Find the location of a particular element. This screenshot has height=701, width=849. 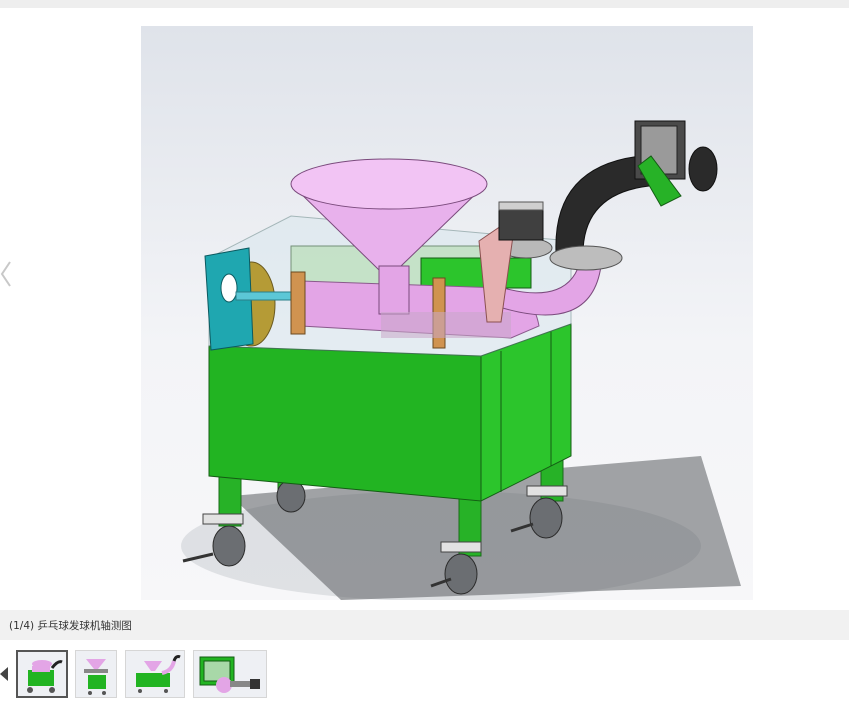

top-strip is located at coordinates (424, 4).